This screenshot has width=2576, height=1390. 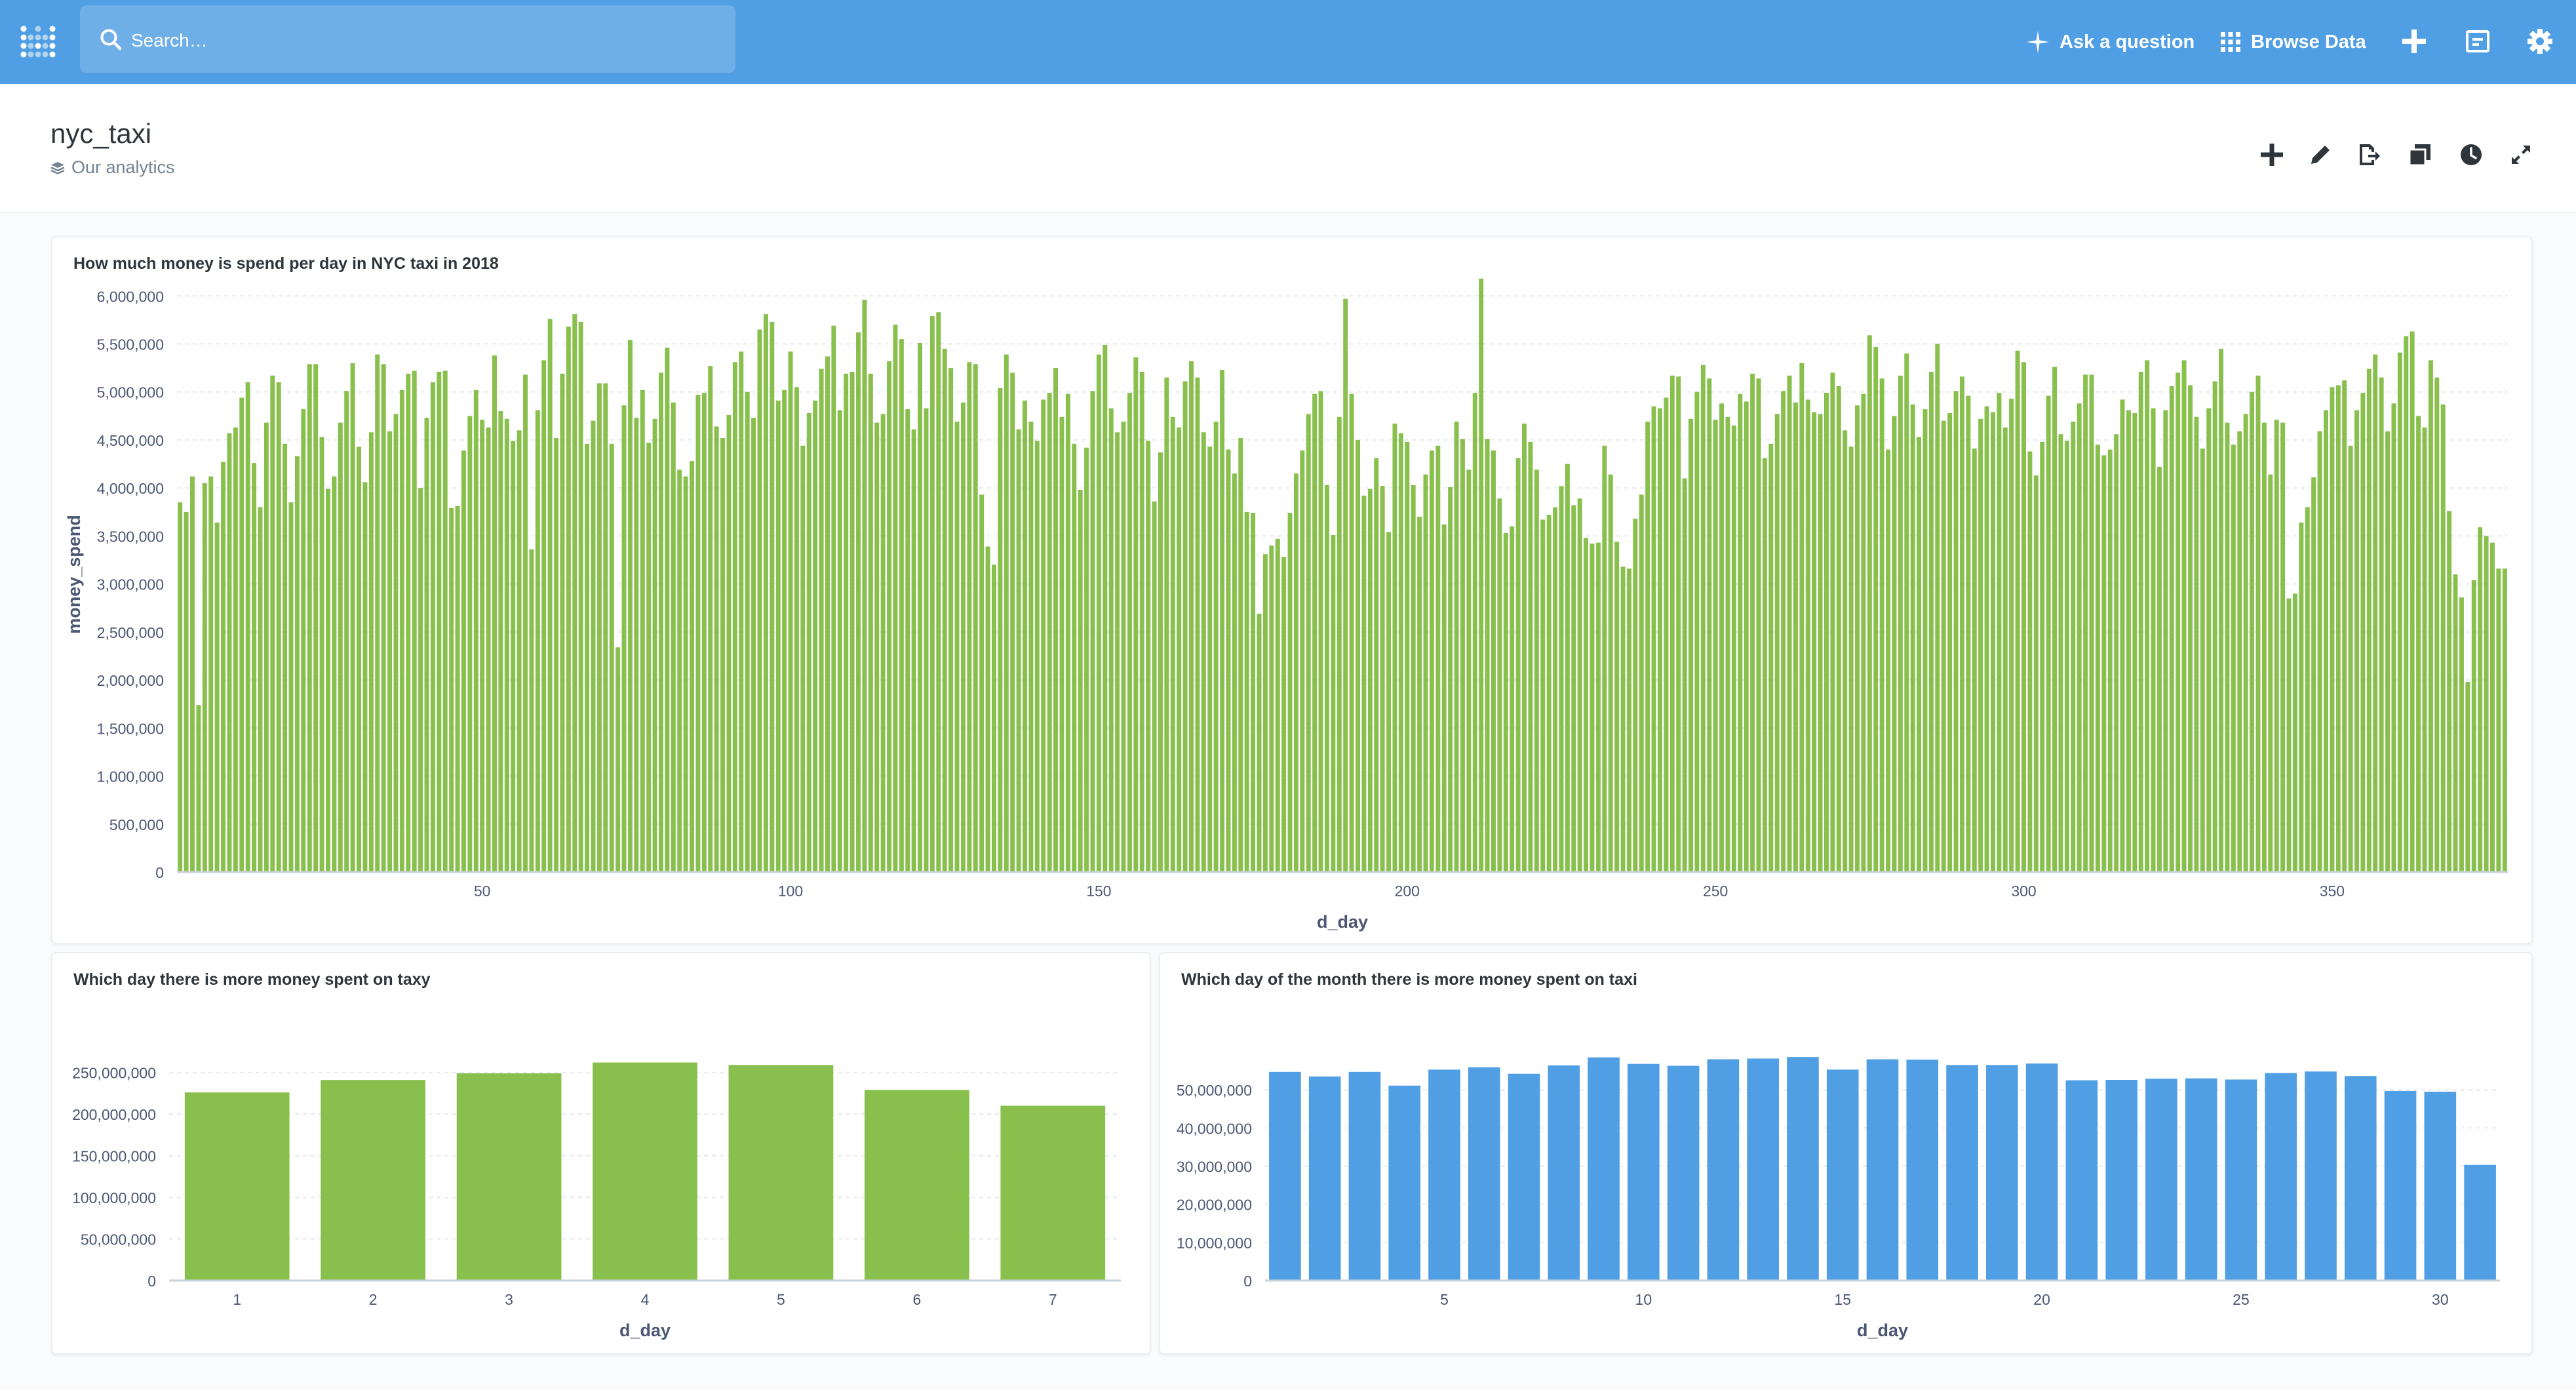 What do you see at coordinates (2038, 42) in the screenshot?
I see `sparkle-icon` at bounding box center [2038, 42].